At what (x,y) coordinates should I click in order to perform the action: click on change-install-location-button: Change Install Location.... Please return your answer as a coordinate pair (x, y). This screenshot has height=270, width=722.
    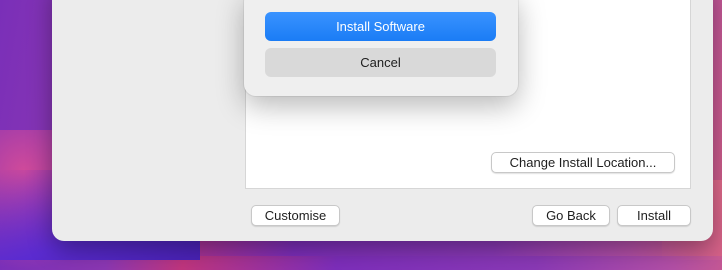
    Looking at the image, I should click on (583, 162).